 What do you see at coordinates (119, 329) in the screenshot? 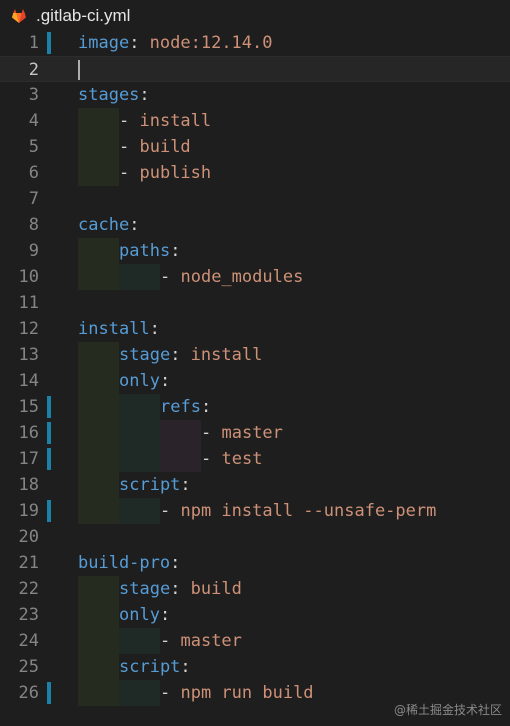
I see `code-text: install:` at bounding box center [119, 329].